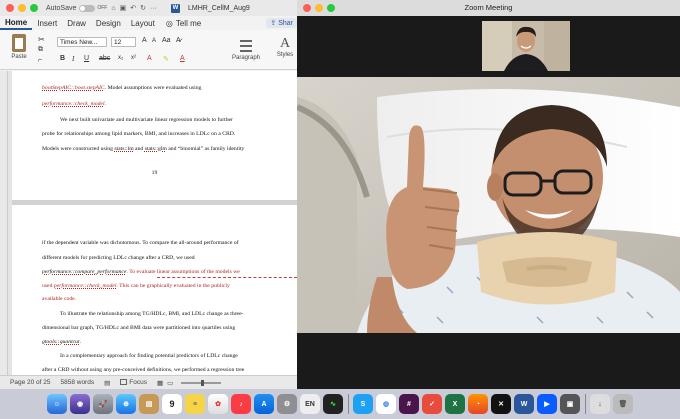 This screenshot has height=419, width=680. Describe the element at coordinates (600, 404) in the screenshot. I see `downloads-icon: ↓` at that location.